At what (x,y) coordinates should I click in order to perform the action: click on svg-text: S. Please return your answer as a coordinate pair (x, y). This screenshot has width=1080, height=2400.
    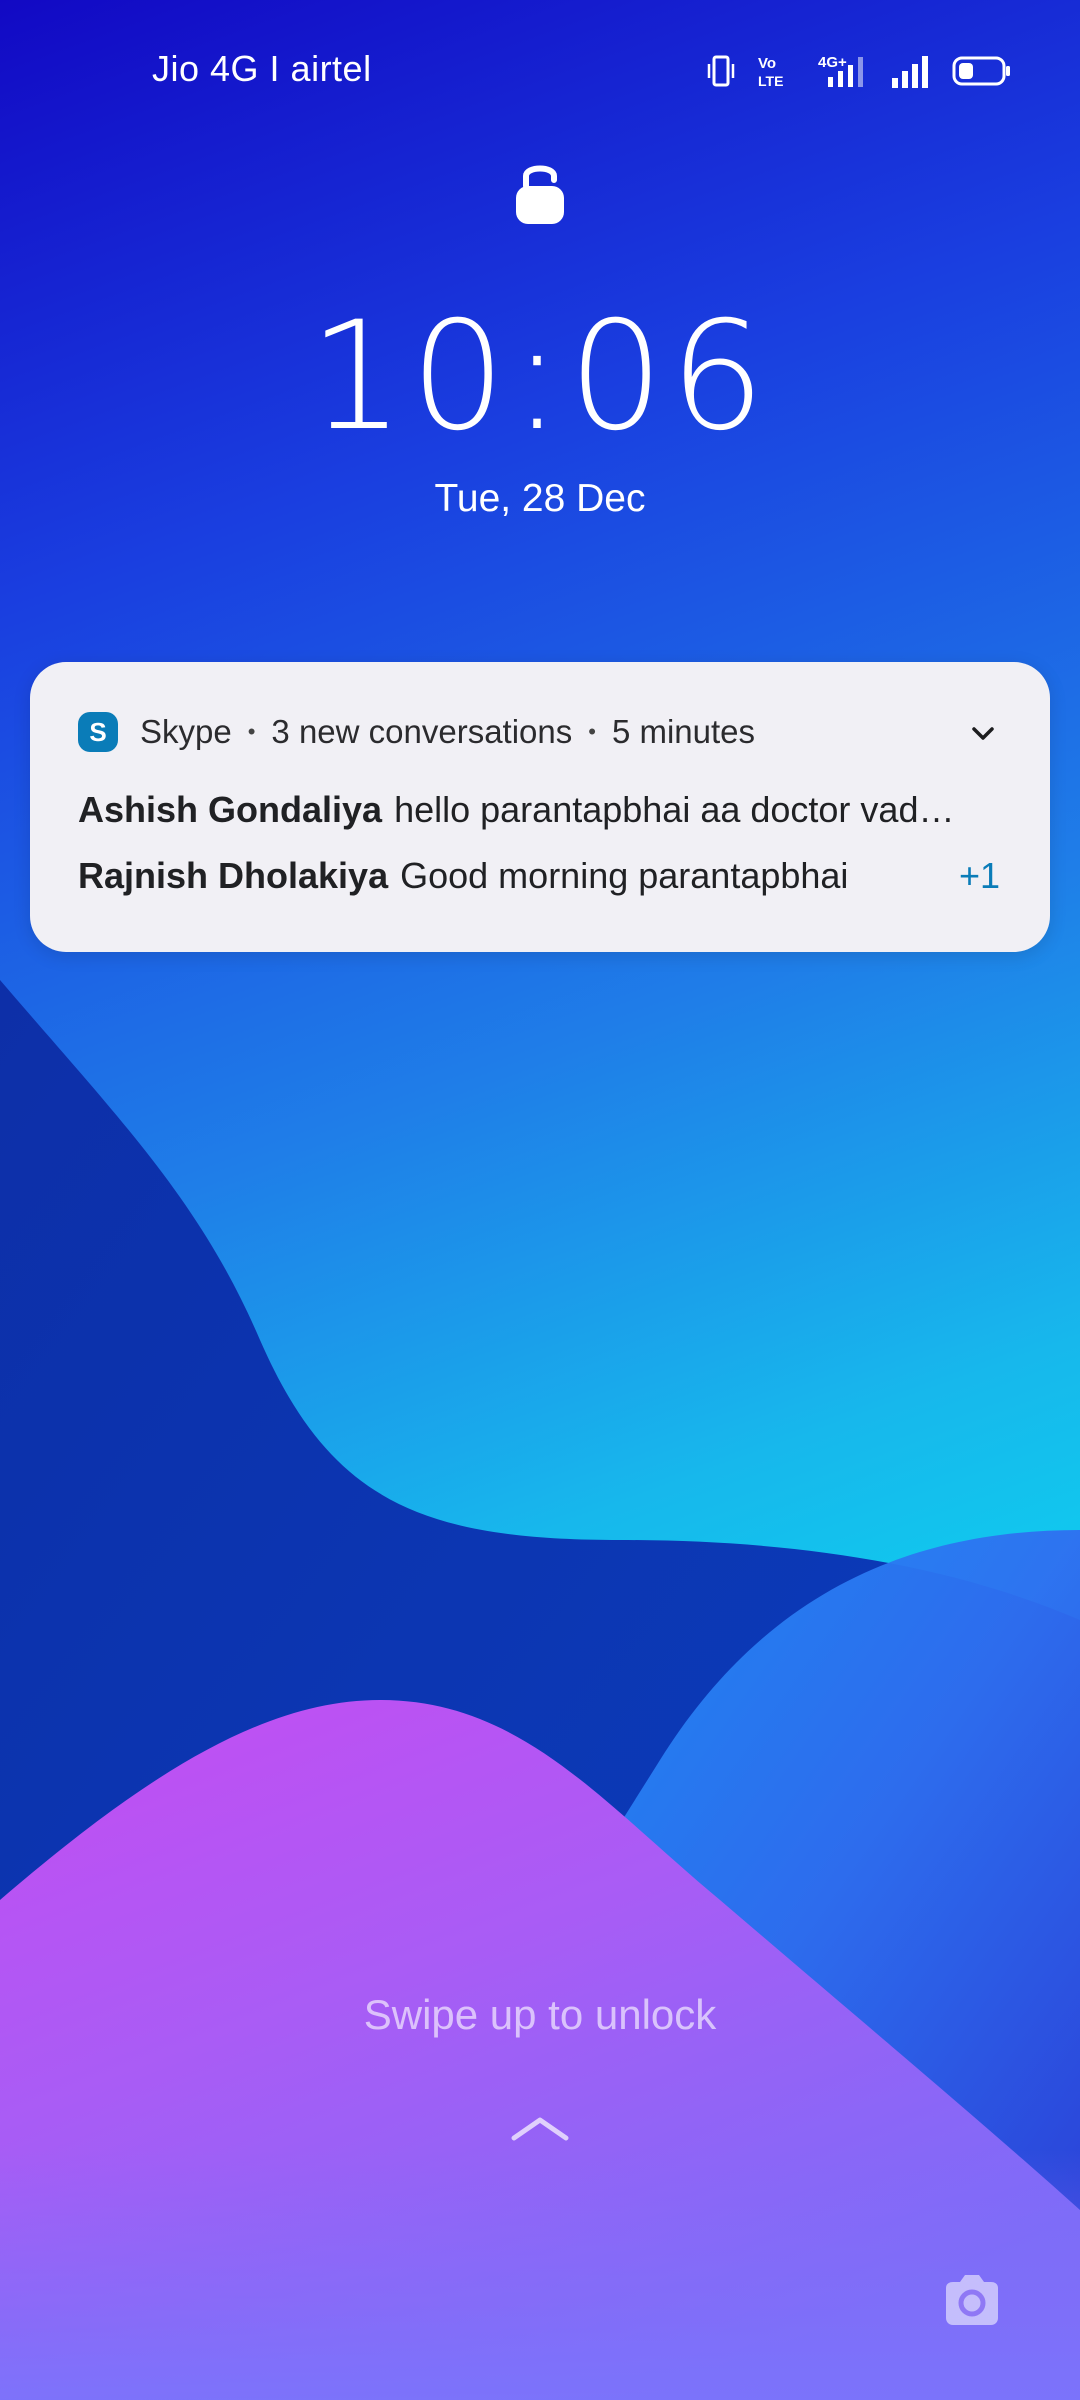
    Looking at the image, I should click on (97, 732).